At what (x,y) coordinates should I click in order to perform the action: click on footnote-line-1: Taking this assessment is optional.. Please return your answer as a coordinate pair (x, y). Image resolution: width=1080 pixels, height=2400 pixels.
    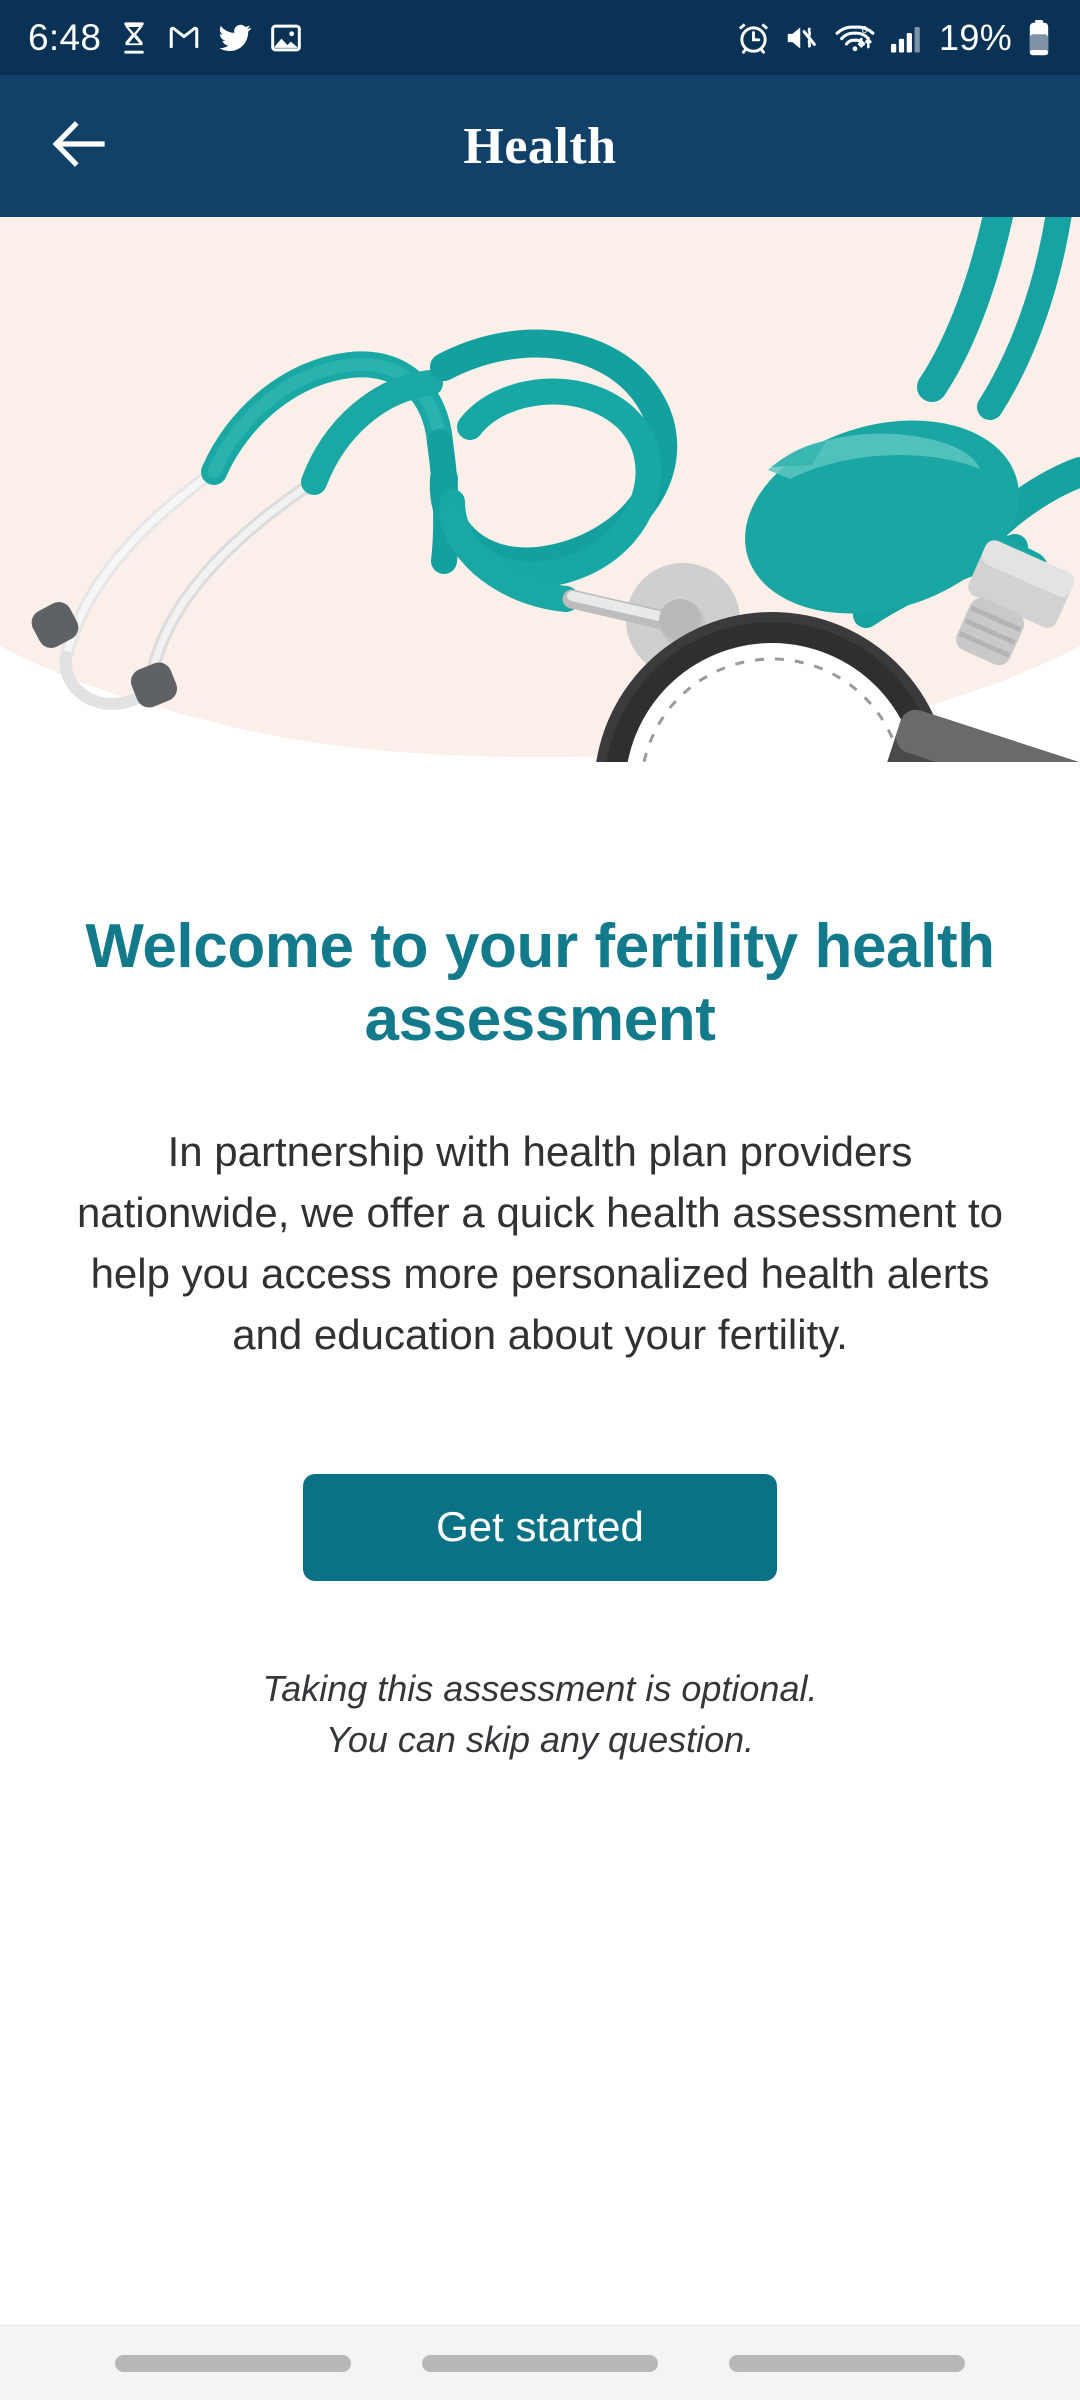
    Looking at the image, I should click on (540, 1688).